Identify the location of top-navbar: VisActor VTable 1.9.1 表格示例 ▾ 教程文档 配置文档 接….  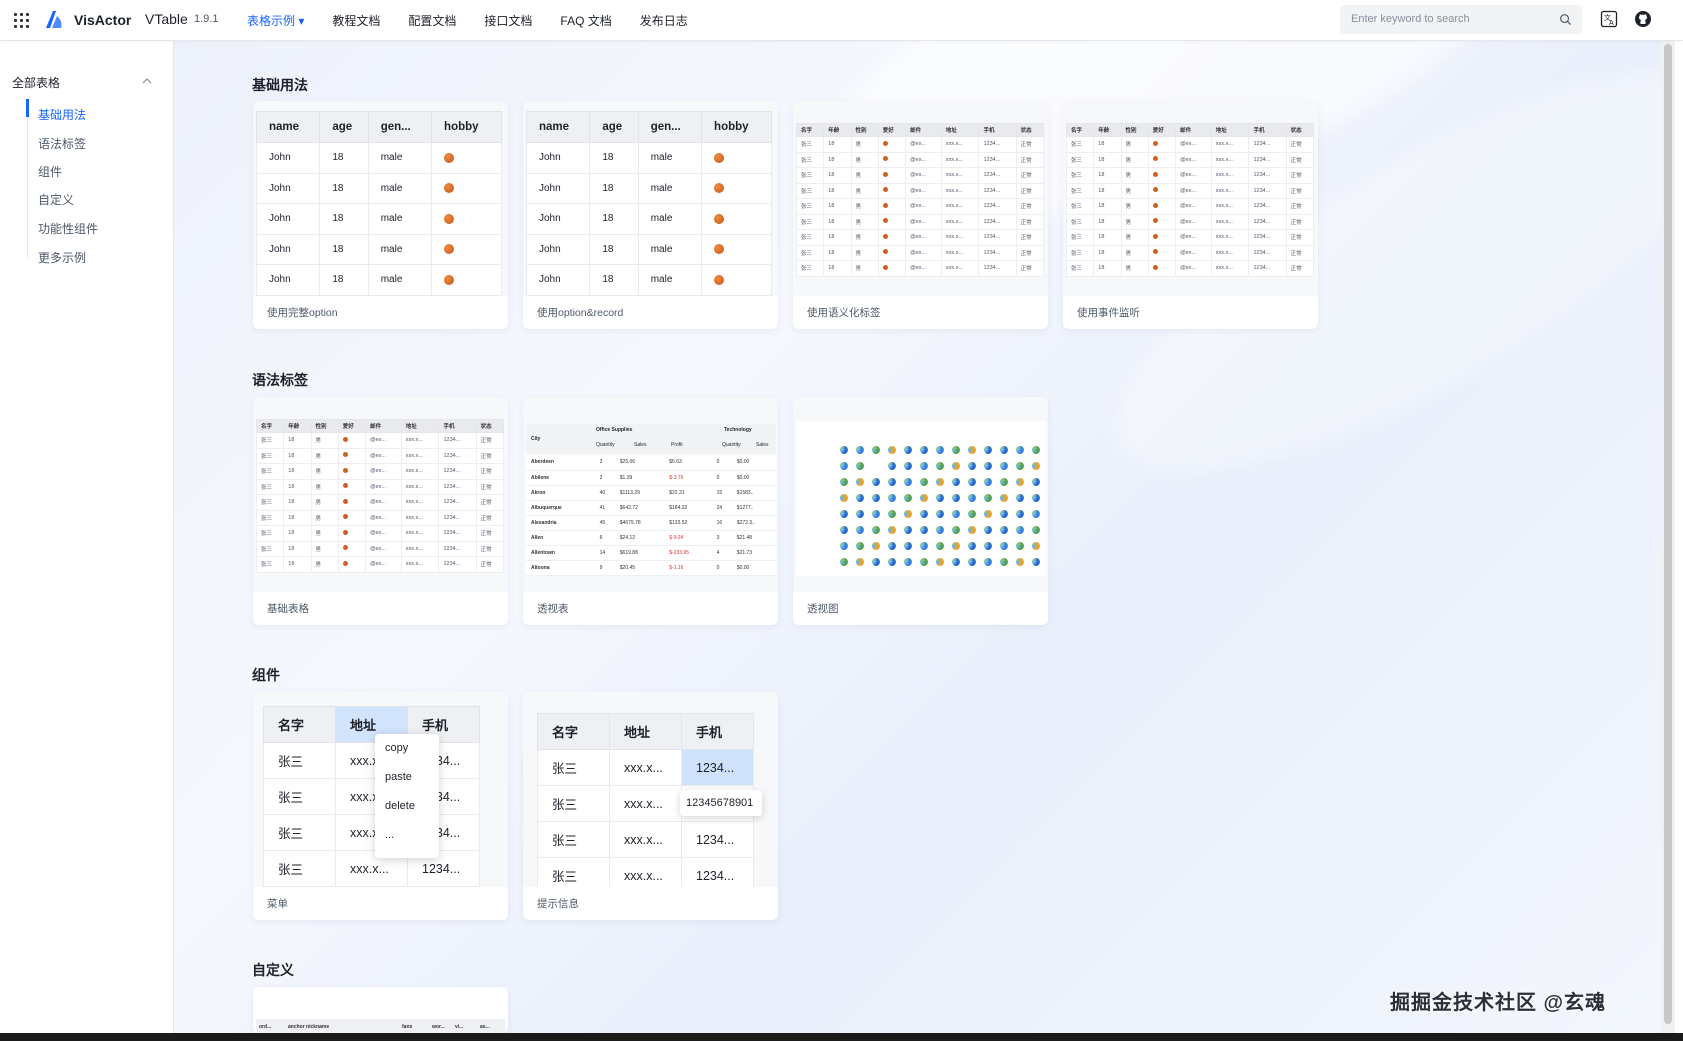
(841, 20).